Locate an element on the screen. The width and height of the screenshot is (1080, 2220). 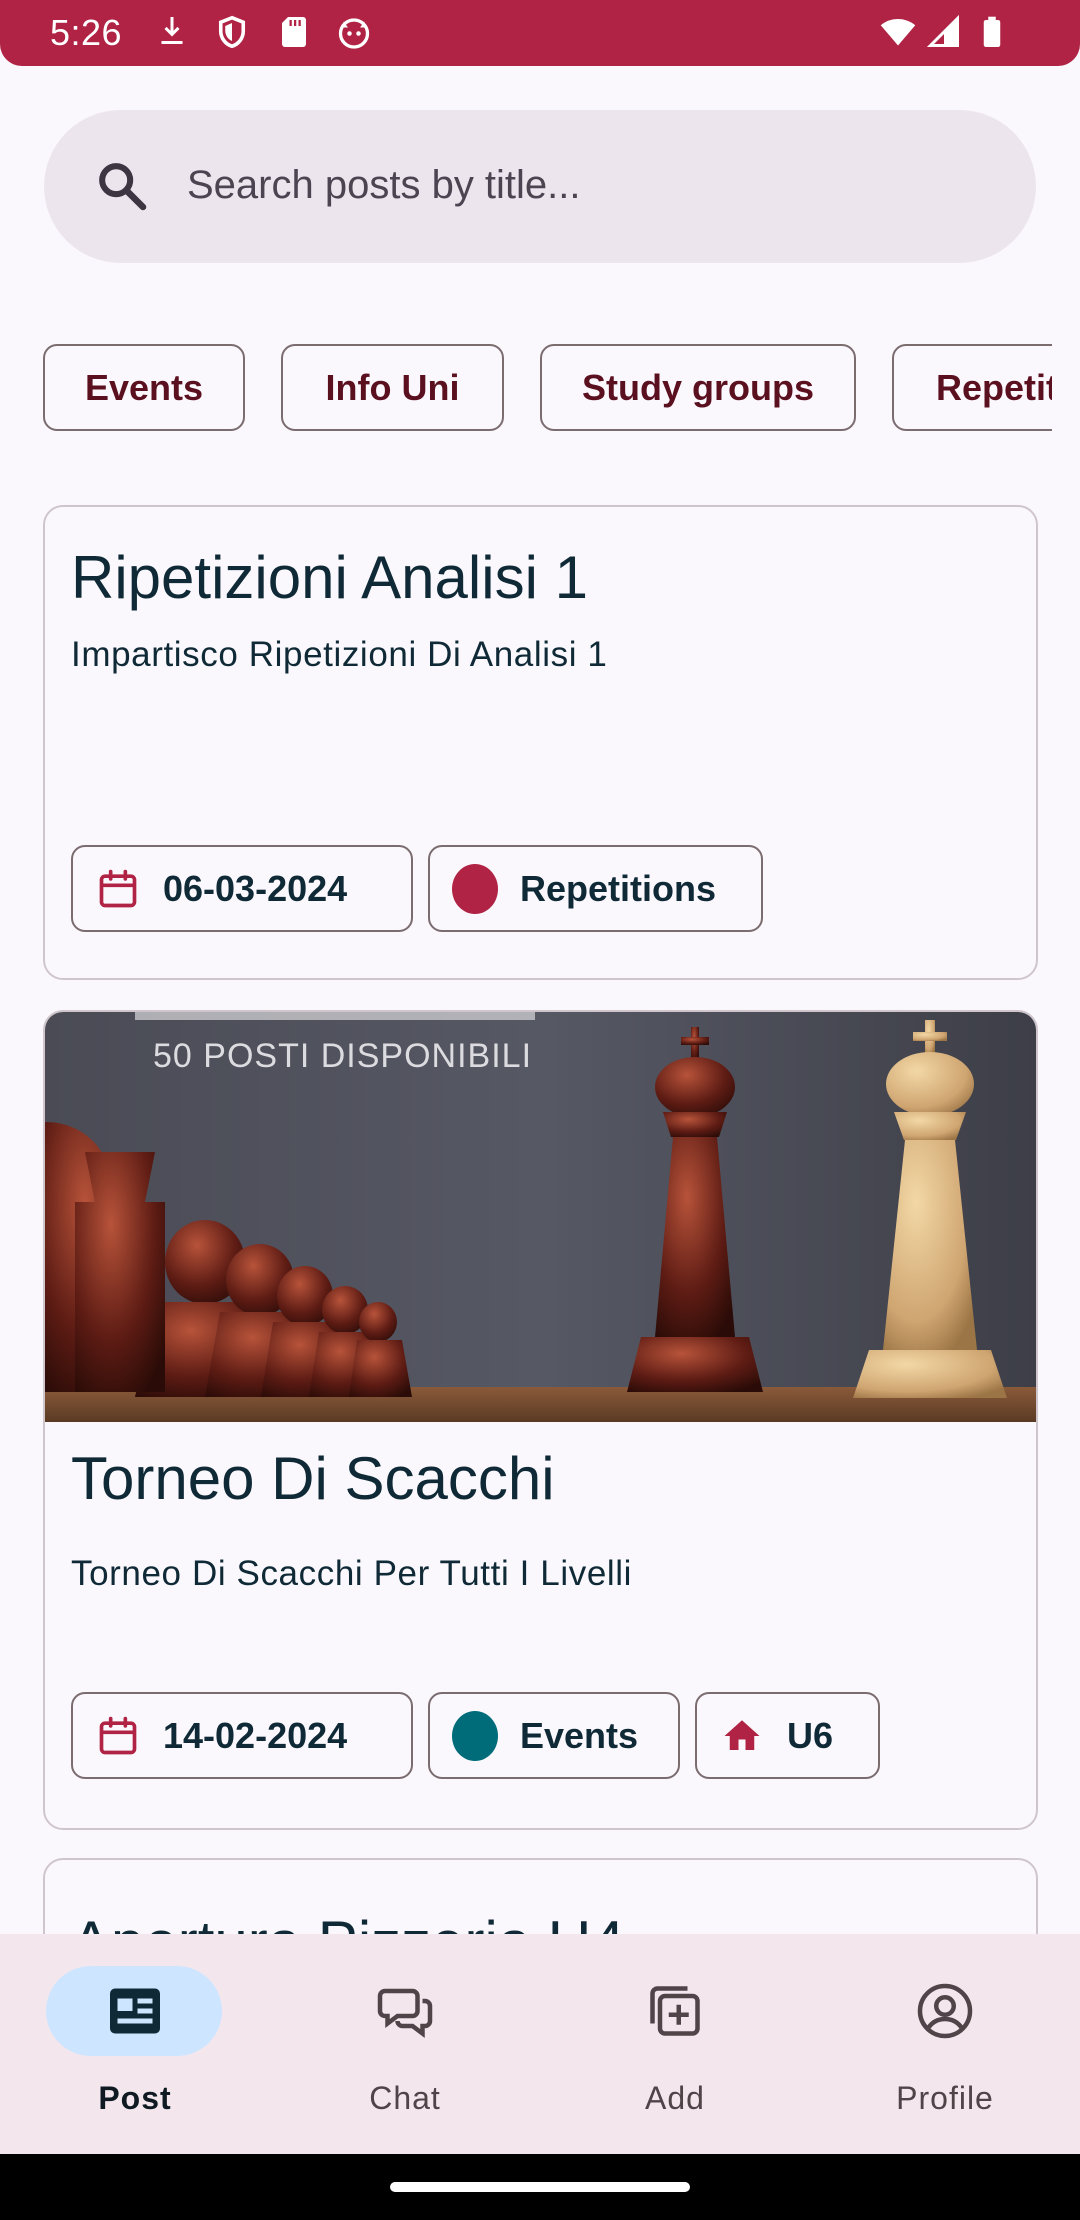
search-input is located at coordinates (587, 185).